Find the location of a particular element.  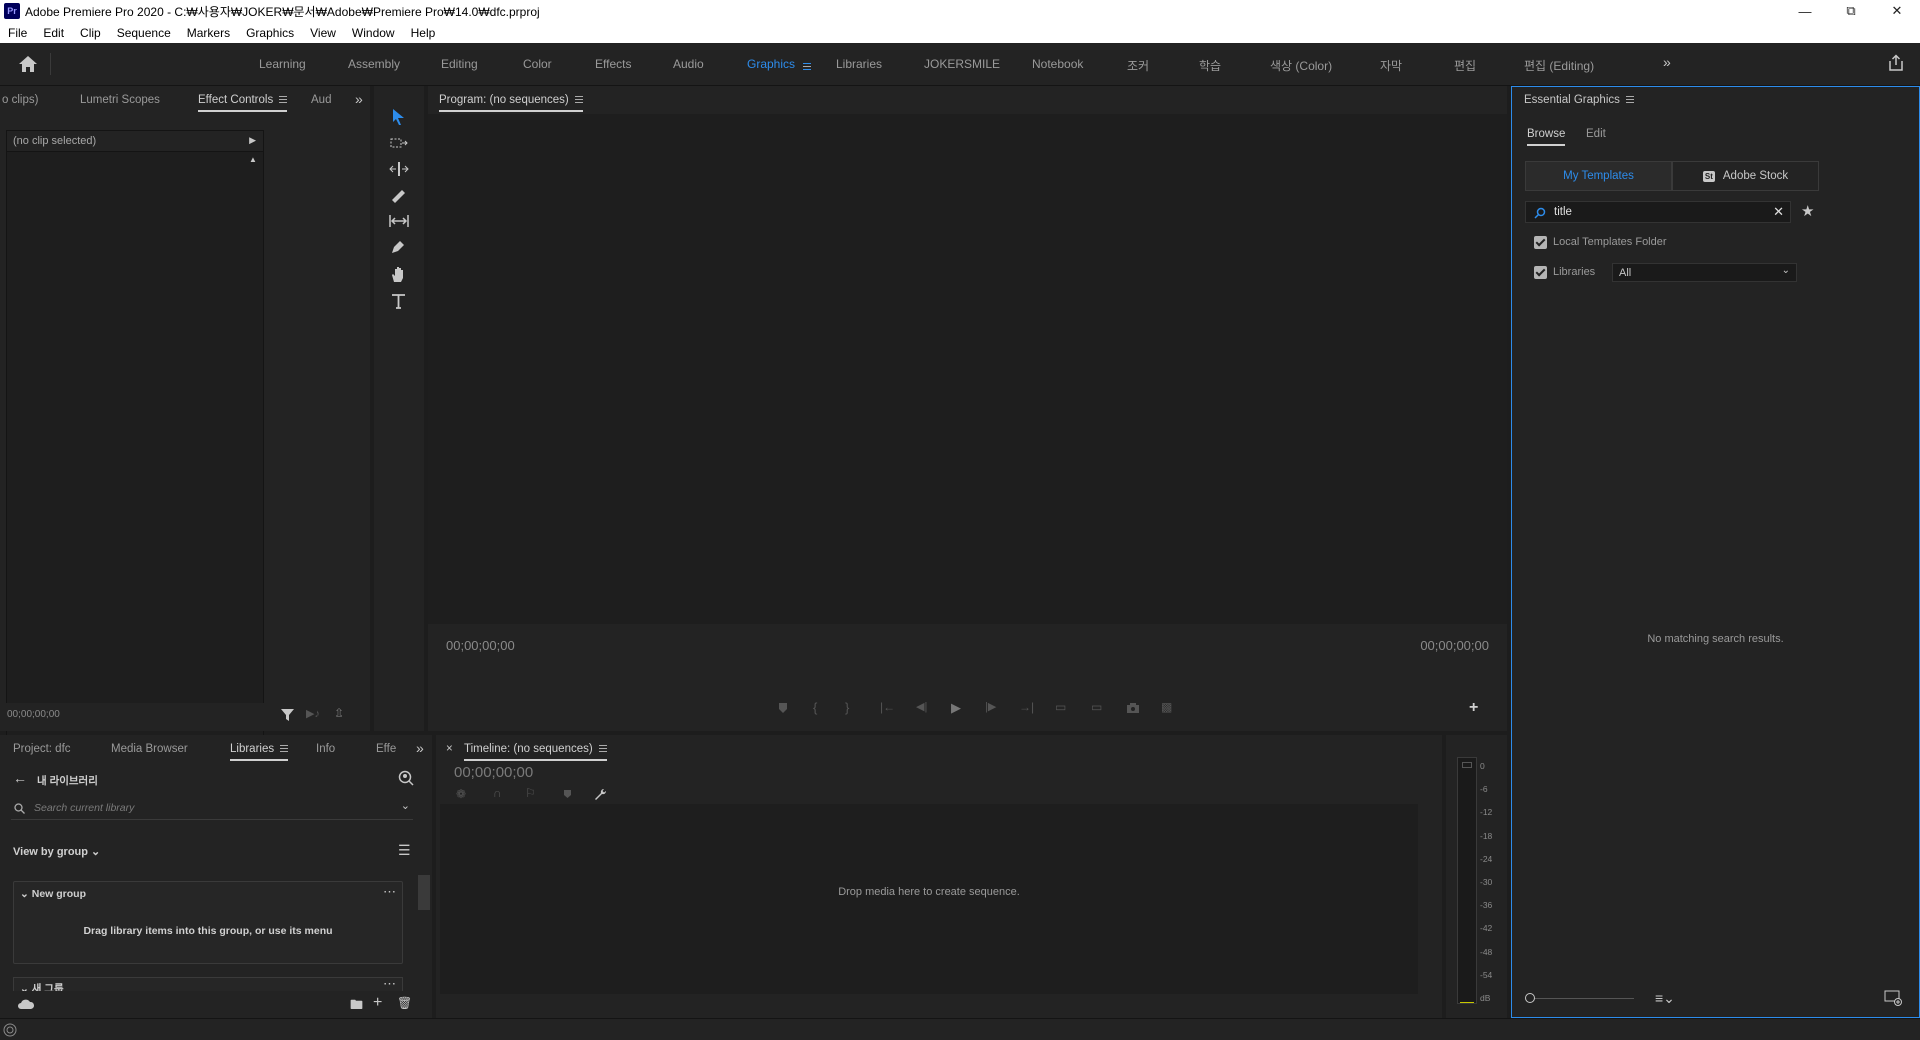

tab-effects: Effe is located at coordinates (386, 749).